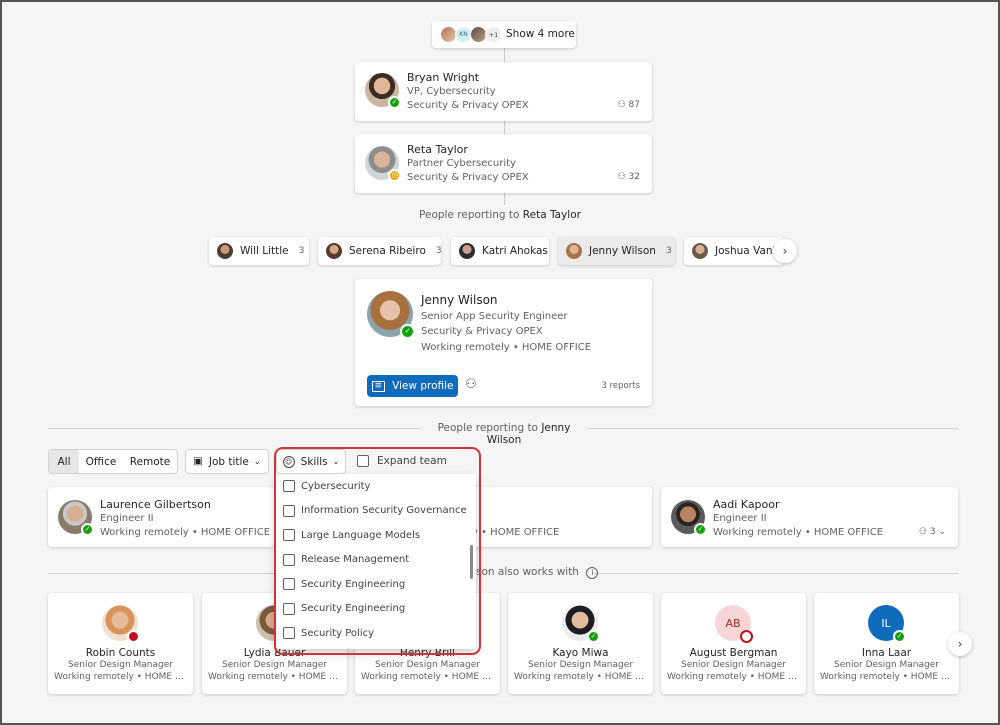  I want to click on job-title-dropdown: ▣ Job title ⌄, so click(227, 461).